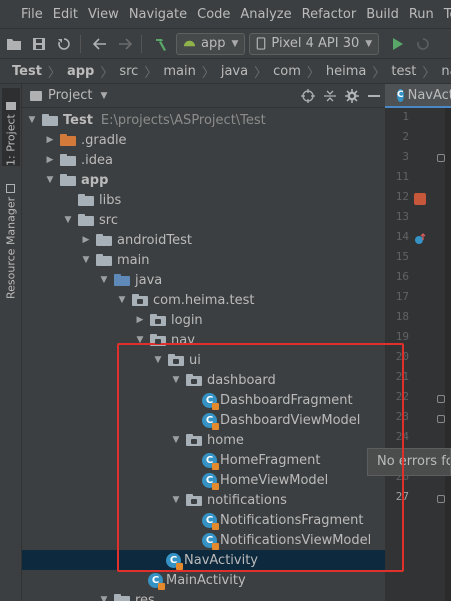  I want to click on tree-row-dashboardviewmodel: C DashboardViewModel, so click(203, 420).